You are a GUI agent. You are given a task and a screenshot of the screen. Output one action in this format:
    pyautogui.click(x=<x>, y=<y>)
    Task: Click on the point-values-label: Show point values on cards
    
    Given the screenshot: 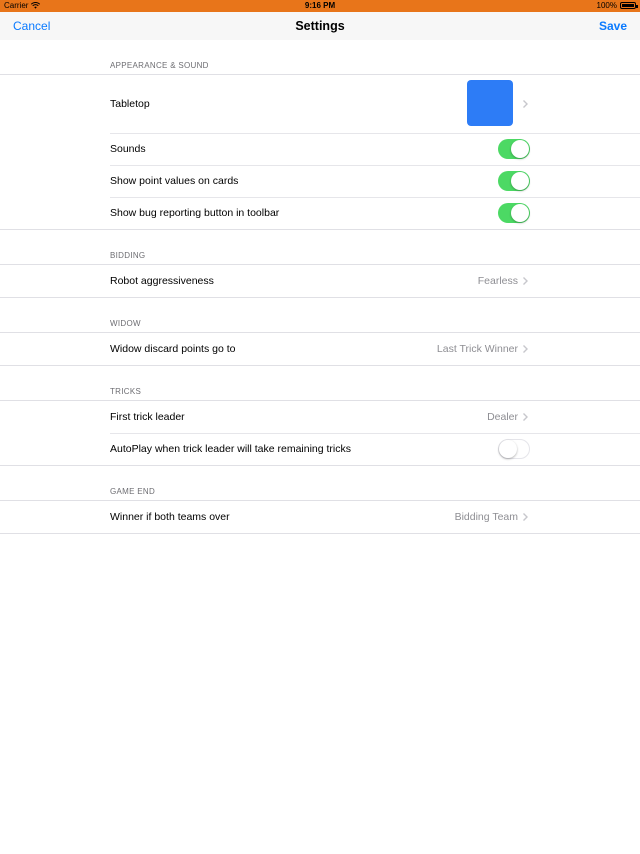 What is the action you would take?
    pyautogui.click(x=174, y=181)
    